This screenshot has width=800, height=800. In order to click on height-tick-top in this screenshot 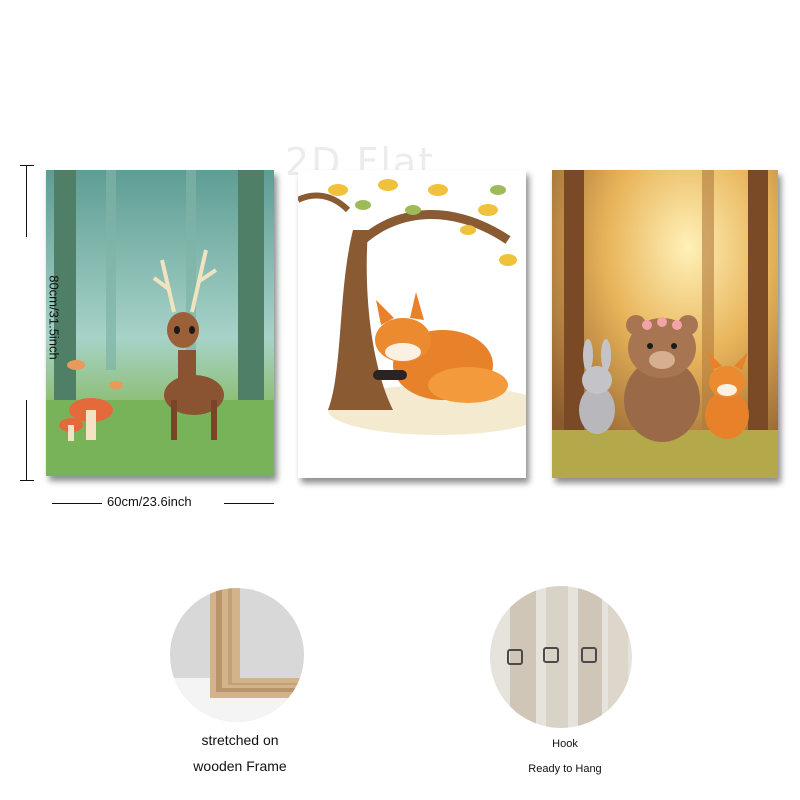, I will do `click(27, 165)`.